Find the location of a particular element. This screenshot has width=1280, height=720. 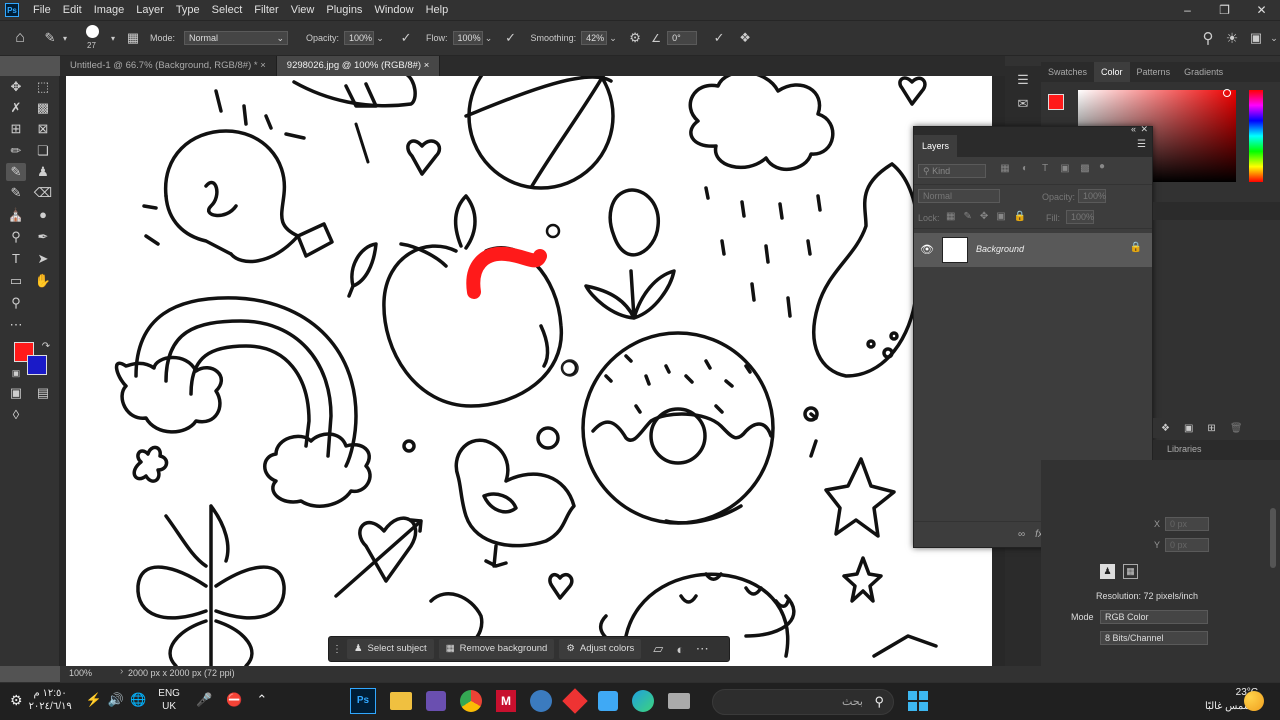

python-icon is located at coordinates (541, 701).